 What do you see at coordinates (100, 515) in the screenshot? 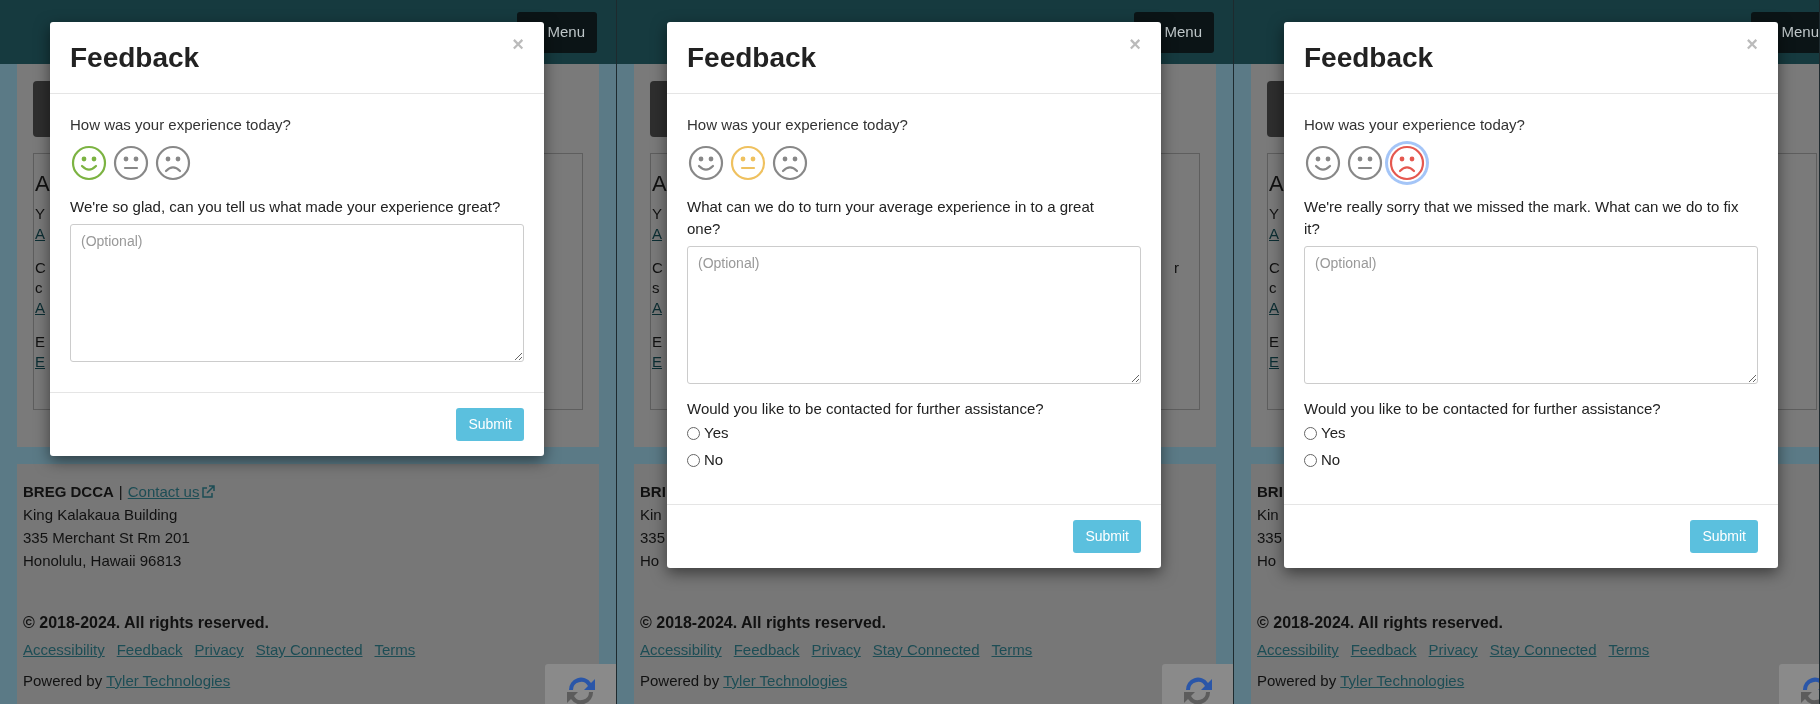
I see `address-line: King Kalakaua Building` at bounding box center [100, 515].